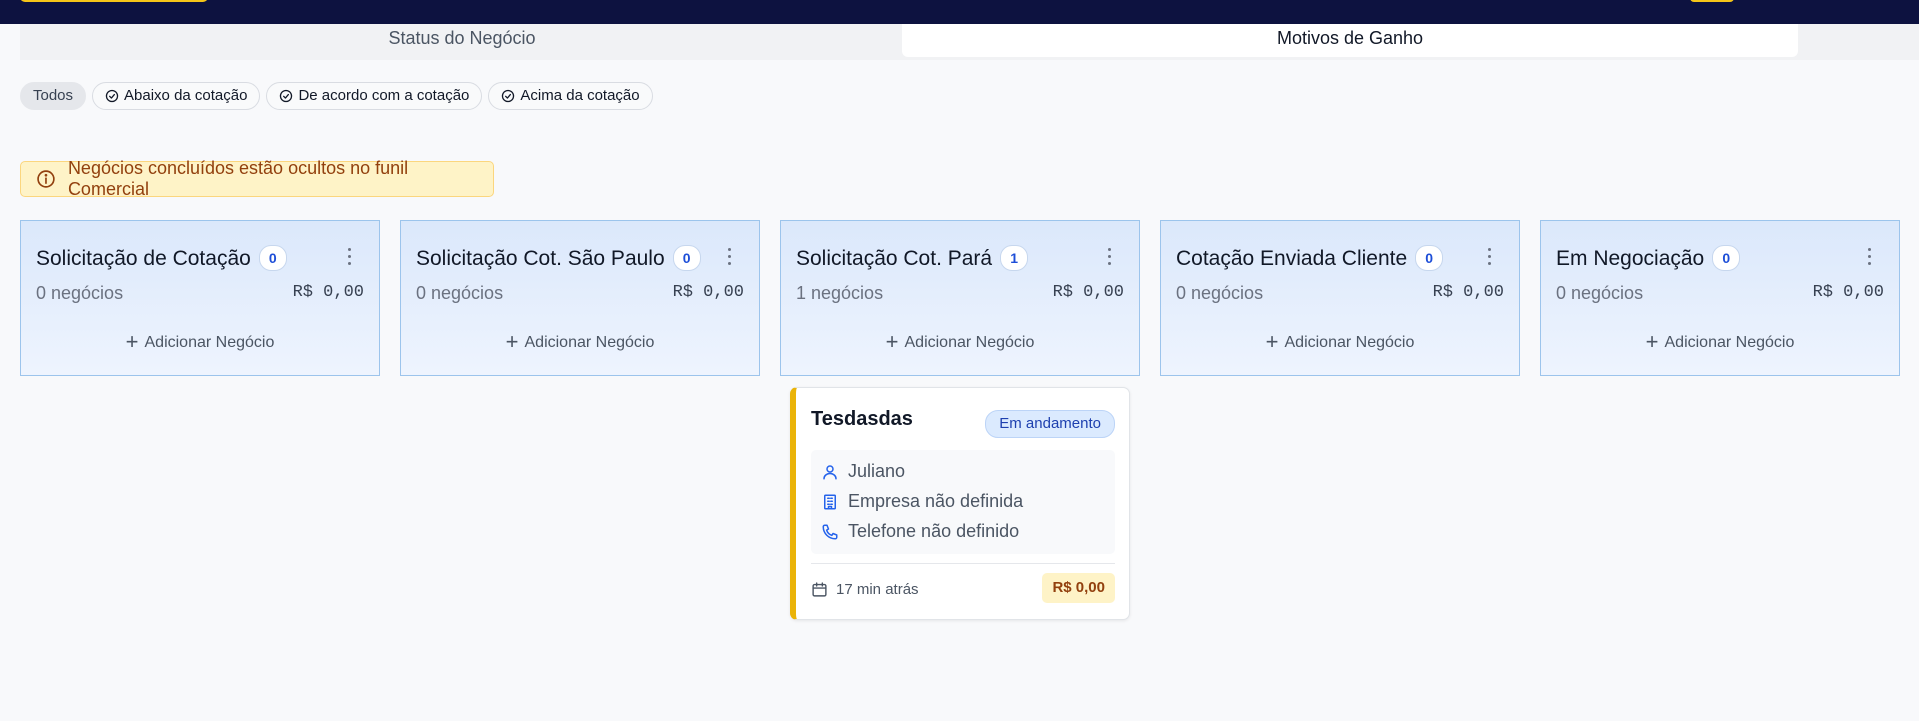 The height and width of the screenshot is (721, 1919). I want to click on filter-chip-abaixo: Abaixo da cotação, so click(176, 96).